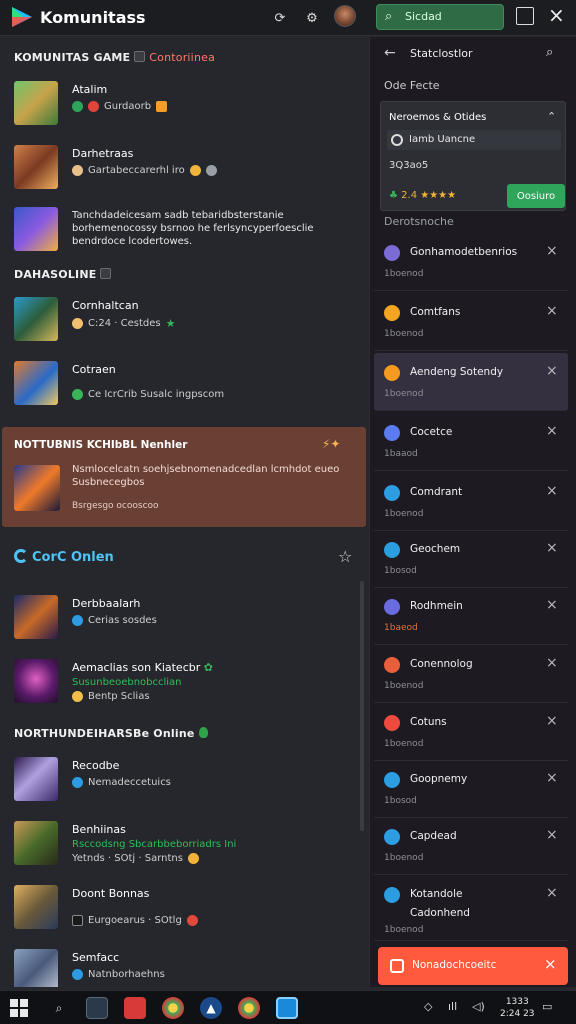 This screenshot has height=1024, width=576. I want to click on app-icon-red, so click(135, 1008).